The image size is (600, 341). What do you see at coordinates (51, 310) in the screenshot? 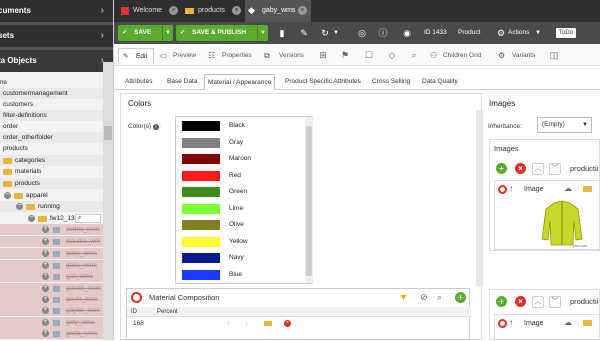
I see `tree-item: + gaylor_men` at bounding box center [51, 310].